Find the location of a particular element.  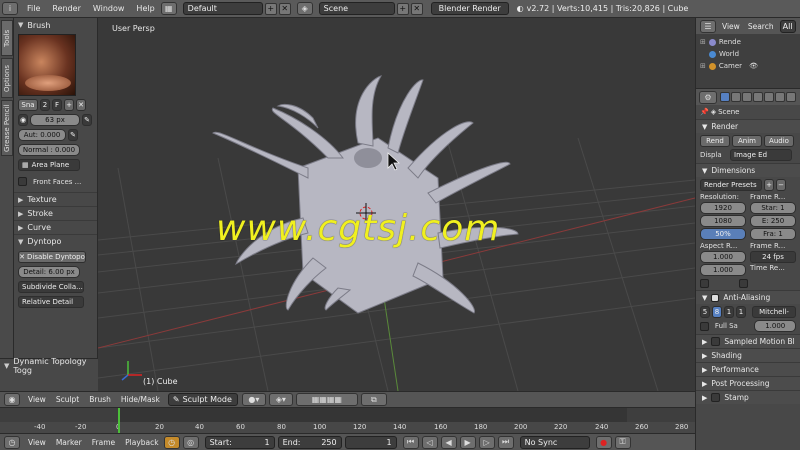

operator-panel-header: ▼ Dynamic Topology Togg is located at coordinates (49, 366).